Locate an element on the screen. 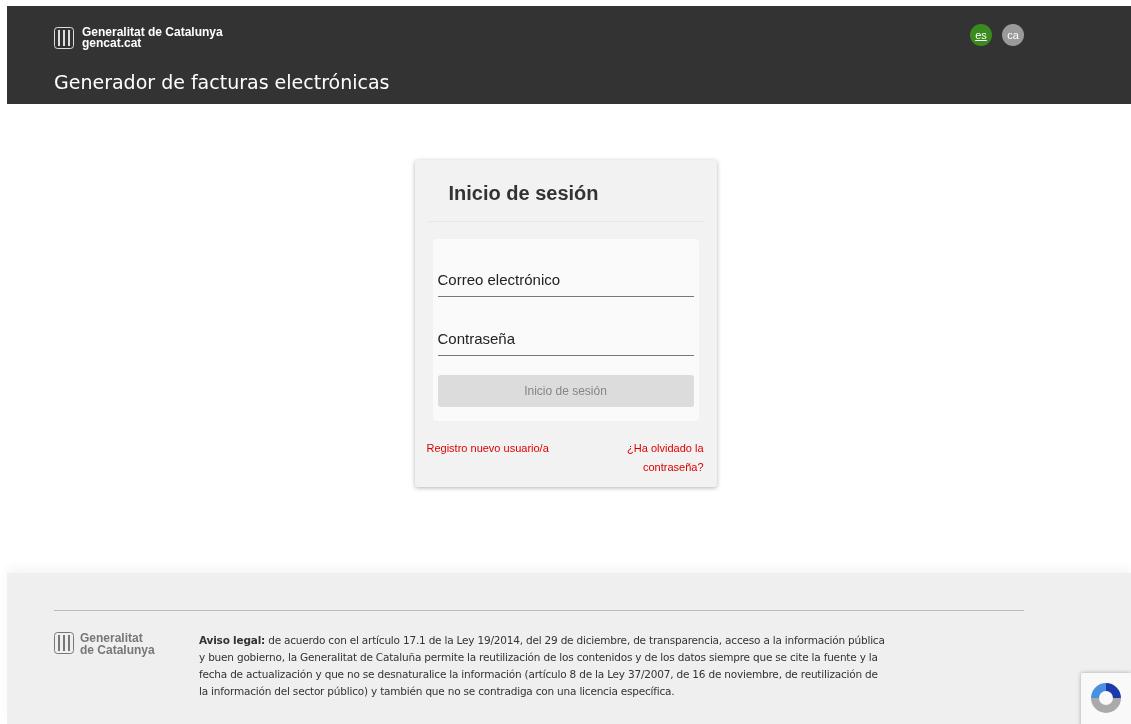 The image size is (1131, 724). legal-notice: Aviso legal: de acuerdo con el artículo 17.1 de la Ley 19/2014, del 29 de diciembre, de transparencia, acceso a la información pública y buen gobierno, la Generalitat de Cataluña permite la reutilización de los contenidos y de los datos siempre que se cite la fuente y la fecha de actualización y que no se desnaturalice la información (artículo 8 de la Ley 37/2007, de 16 de noviembre, de reutilización de la información del sector público) y también que no se contradiga con una licencia específica. is located at coordinates (542, 666).